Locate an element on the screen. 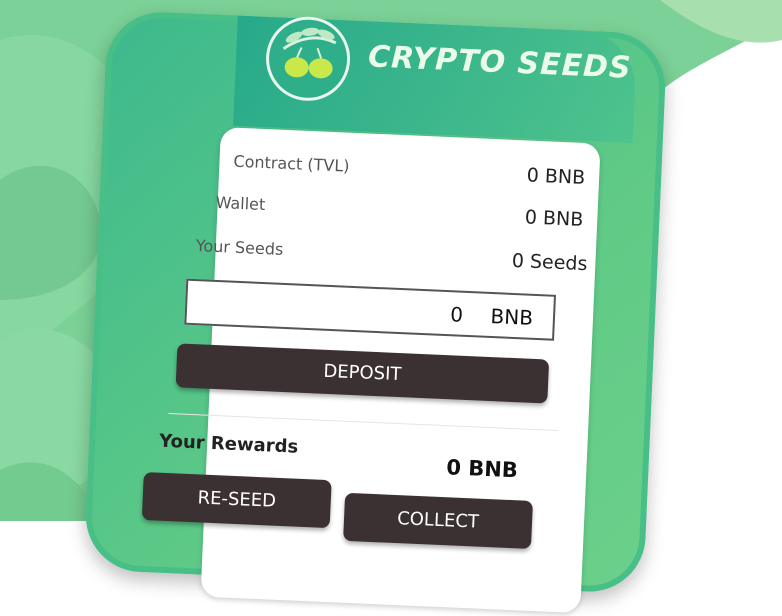 Image resolution: width=782 pixels, height=616 pixels. deposit-button: DEPOSIT is located at coordinates (362, 373).